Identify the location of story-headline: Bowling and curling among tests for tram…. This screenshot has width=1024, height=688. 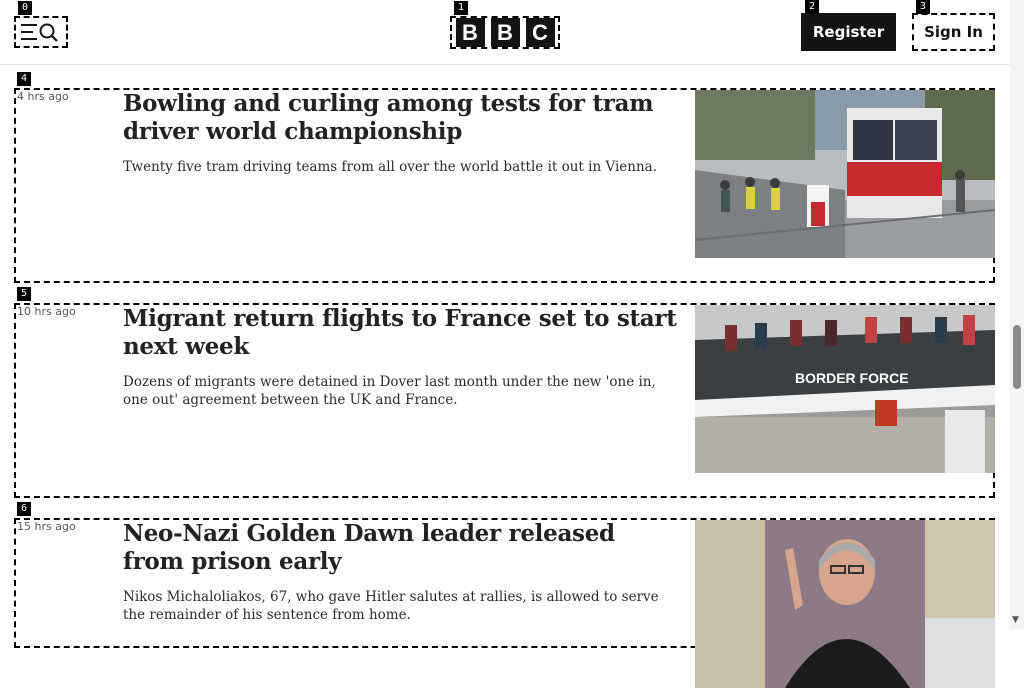
(403, 118).